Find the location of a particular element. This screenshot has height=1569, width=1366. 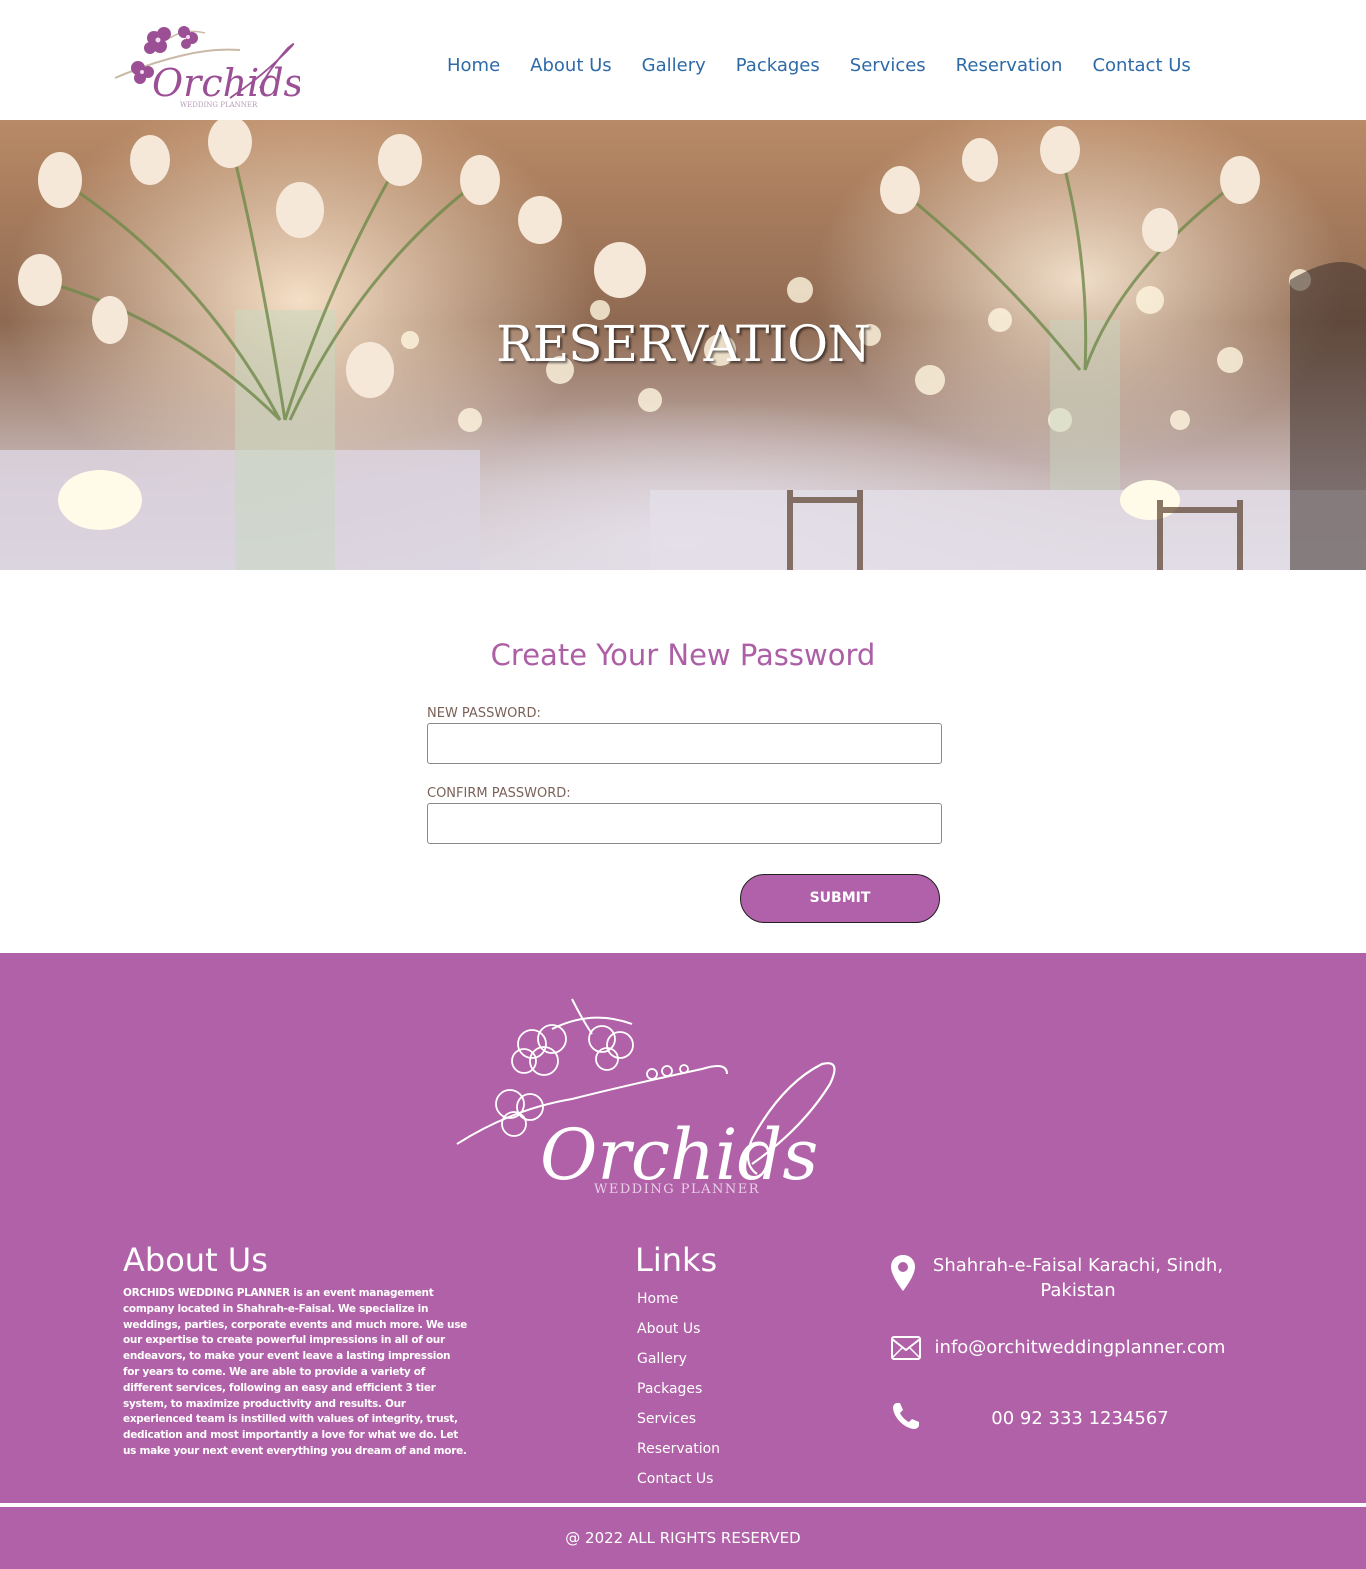

footer-email: info@orchitweddingplanner.com is located at coordinates (1080, 1347).